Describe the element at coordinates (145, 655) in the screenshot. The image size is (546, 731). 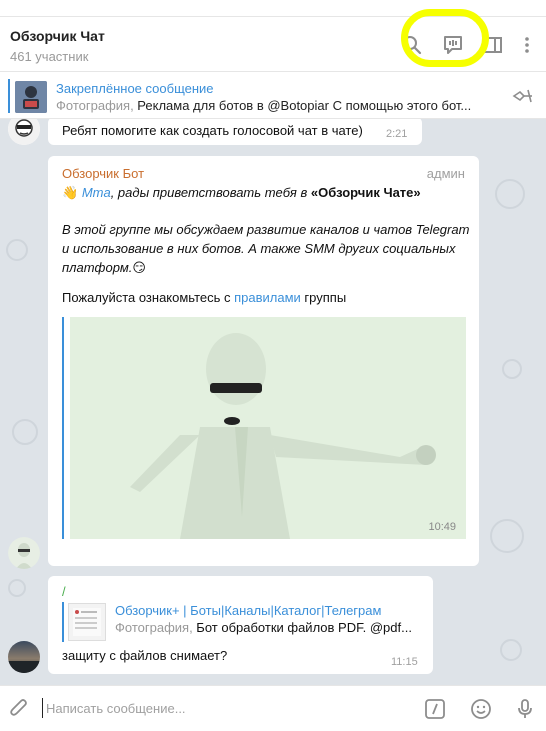
I see `message-text: защиту с файлов снимает?` at that location.